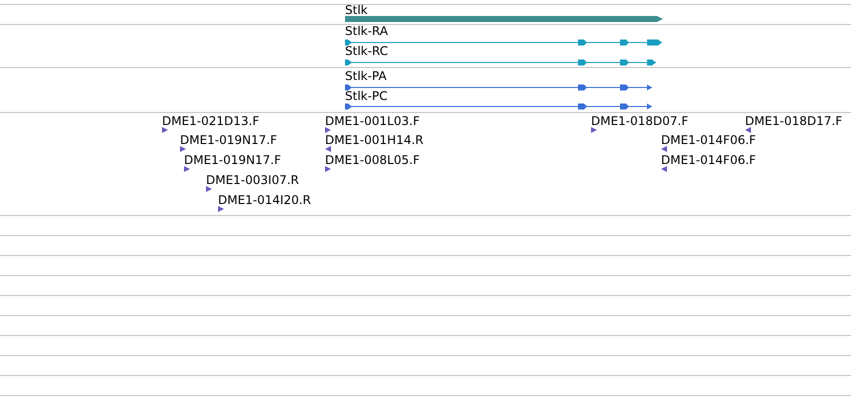  What do you see at coordinates (253, 180) in the screenshot?
I see `feature-label: DME1-003I07.R` at bounding box center [253, 180].